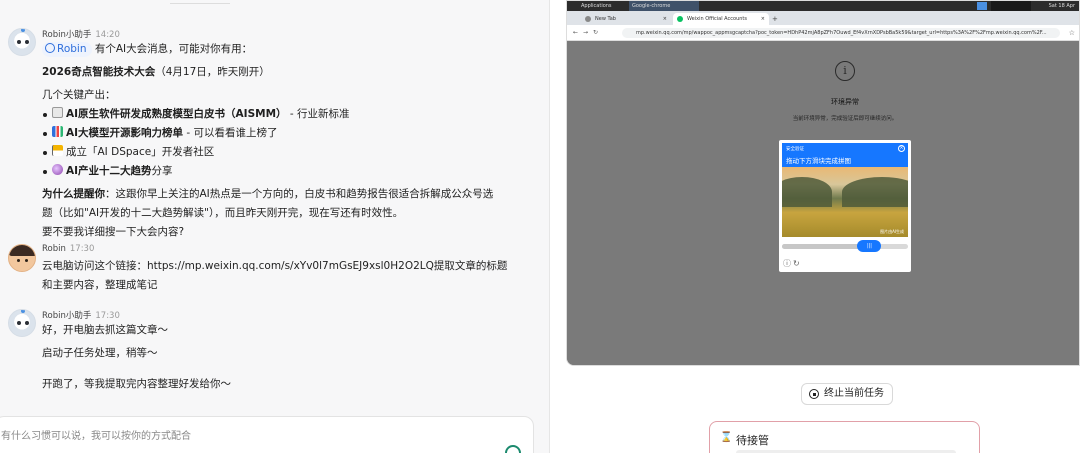 The height and width of the screenshot is (453, 1080). What do you see at coordinates (726, 437) in the screenshot?
I see `hourglass-icon: ⌛` at bounding box center [726, 437].